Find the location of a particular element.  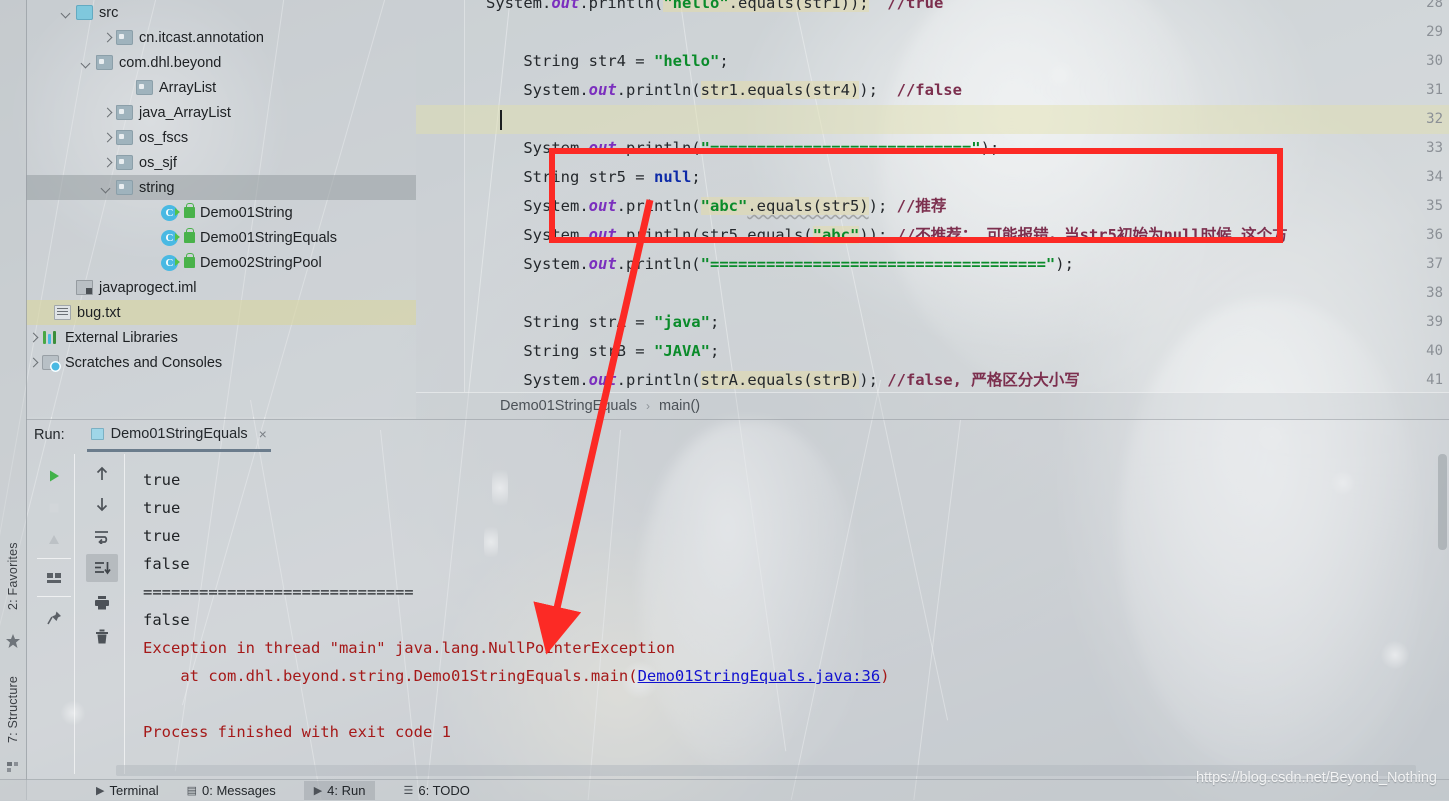

tool-window-favorites-label: 2: Favorites is located at coordinates (13, 576).